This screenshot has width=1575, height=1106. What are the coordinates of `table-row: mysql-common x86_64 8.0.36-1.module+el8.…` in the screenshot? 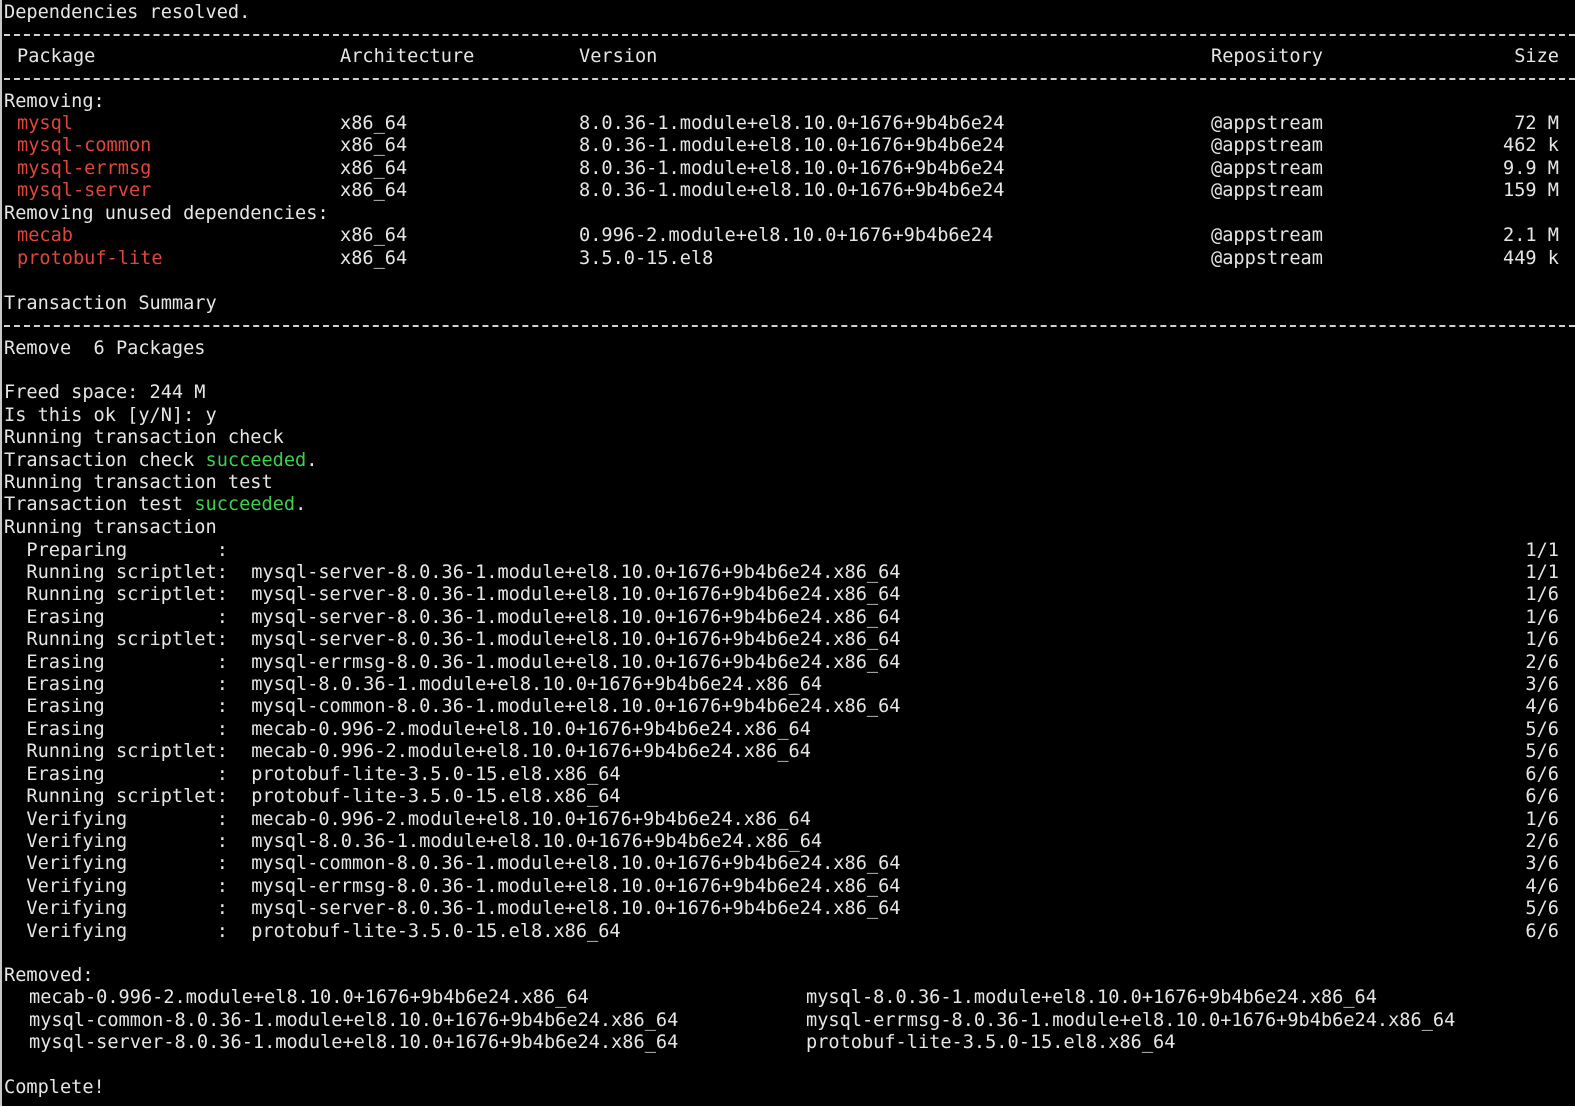 It's located at (789, 146).